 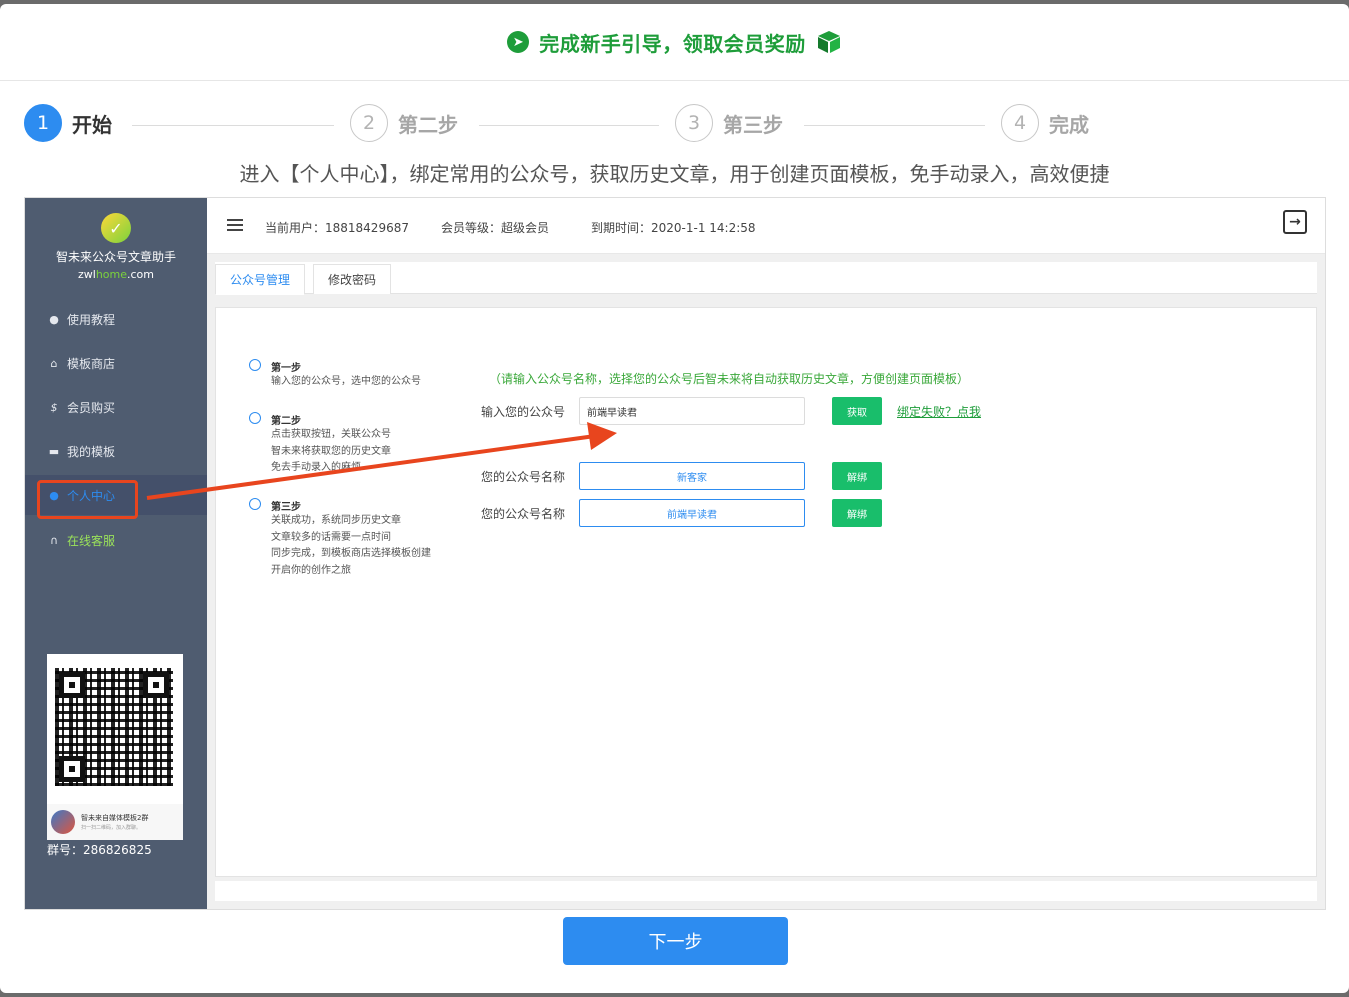 What do you see at coordinates (235, 225) in the screenshot?
I see `menu-icon` at bounding box center [235, 225].